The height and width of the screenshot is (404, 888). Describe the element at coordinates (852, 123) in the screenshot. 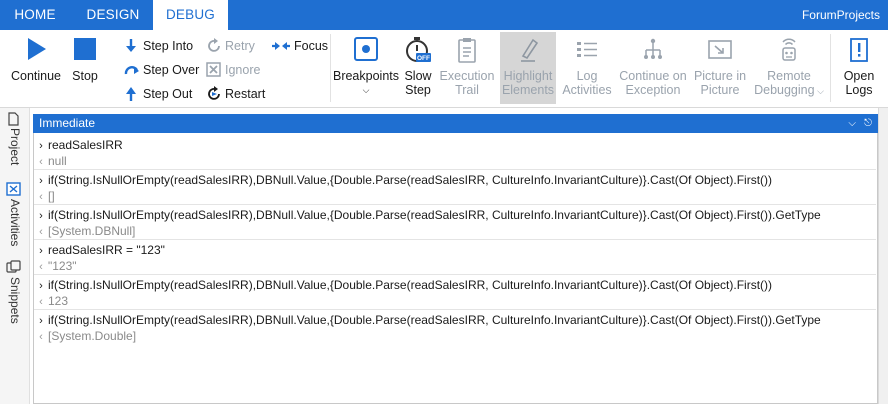

I see `panel-menu-chevron-icon: ⌵` at that location.